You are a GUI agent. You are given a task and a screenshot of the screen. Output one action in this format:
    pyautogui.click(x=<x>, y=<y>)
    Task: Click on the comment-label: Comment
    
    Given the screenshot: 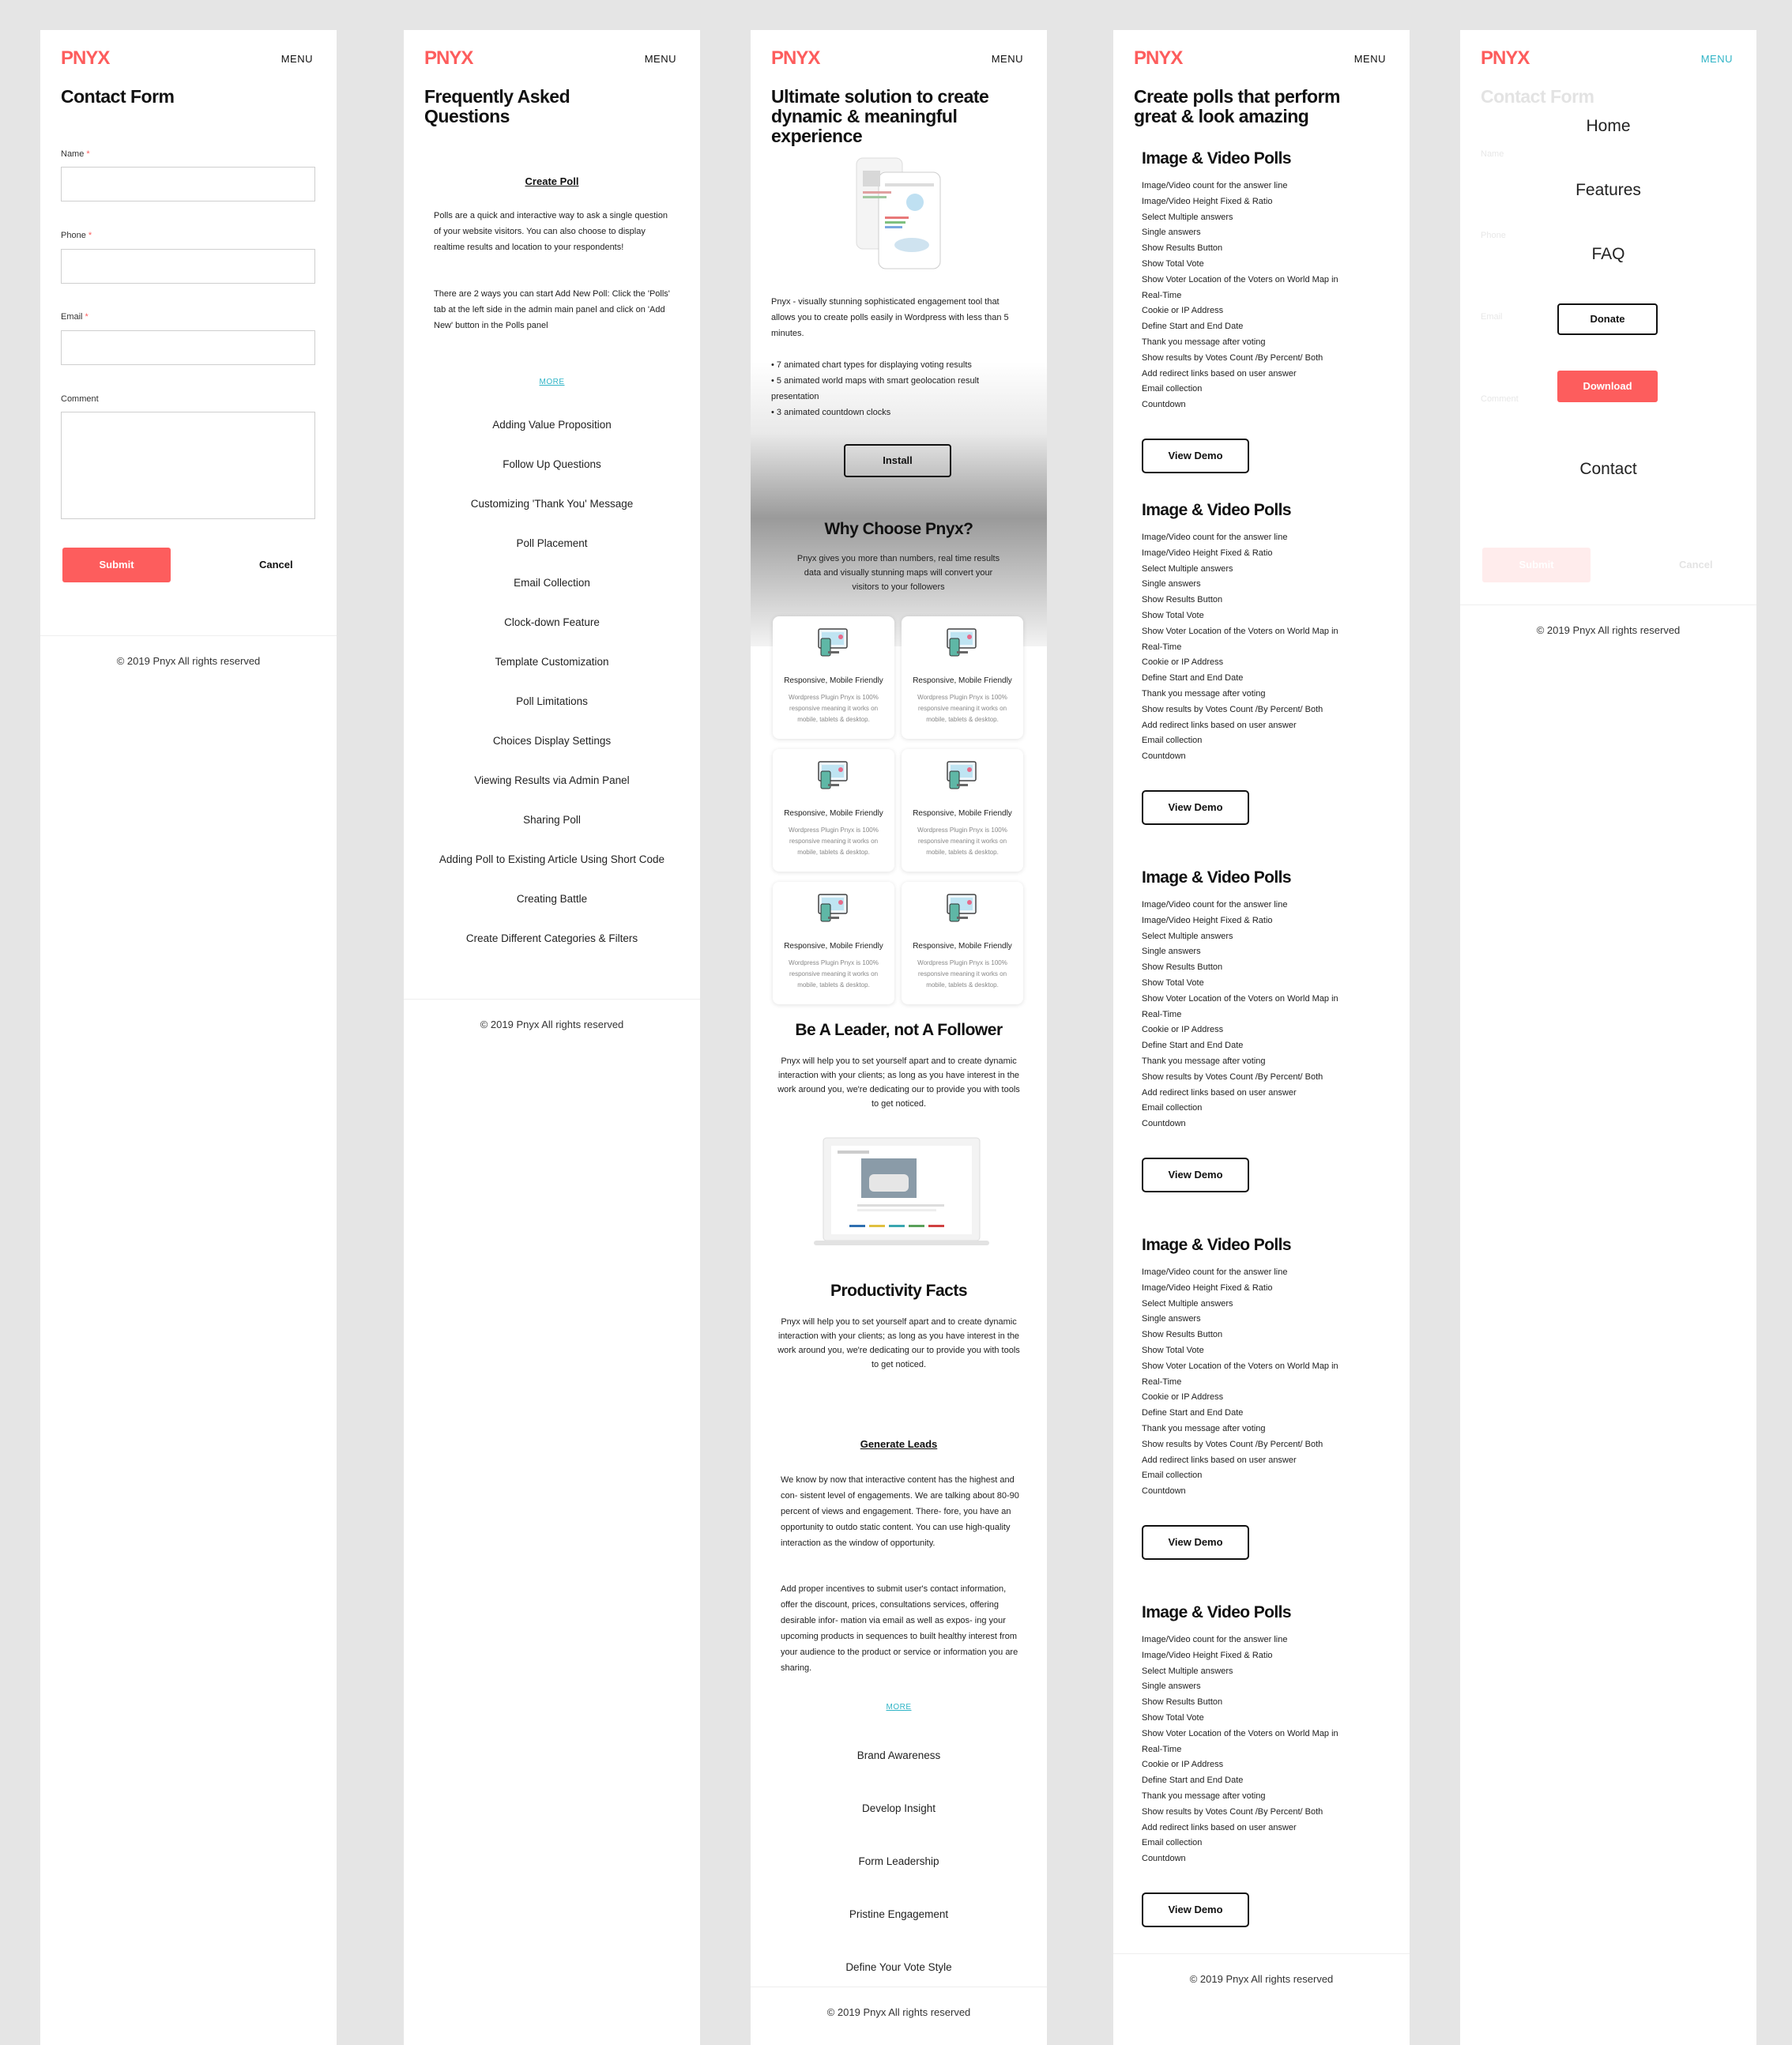 What is the action you would take?
    pyautogui.click(x=1500, y=399)
    